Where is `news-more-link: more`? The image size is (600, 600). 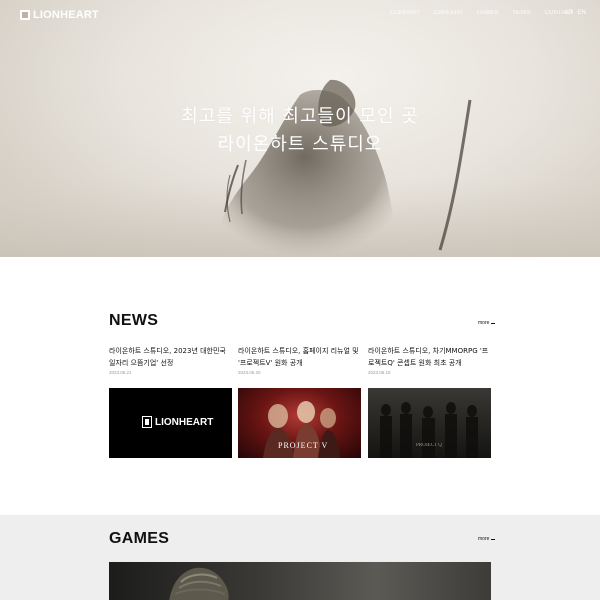 news-more-link: more is located at coordinates (487, 323).